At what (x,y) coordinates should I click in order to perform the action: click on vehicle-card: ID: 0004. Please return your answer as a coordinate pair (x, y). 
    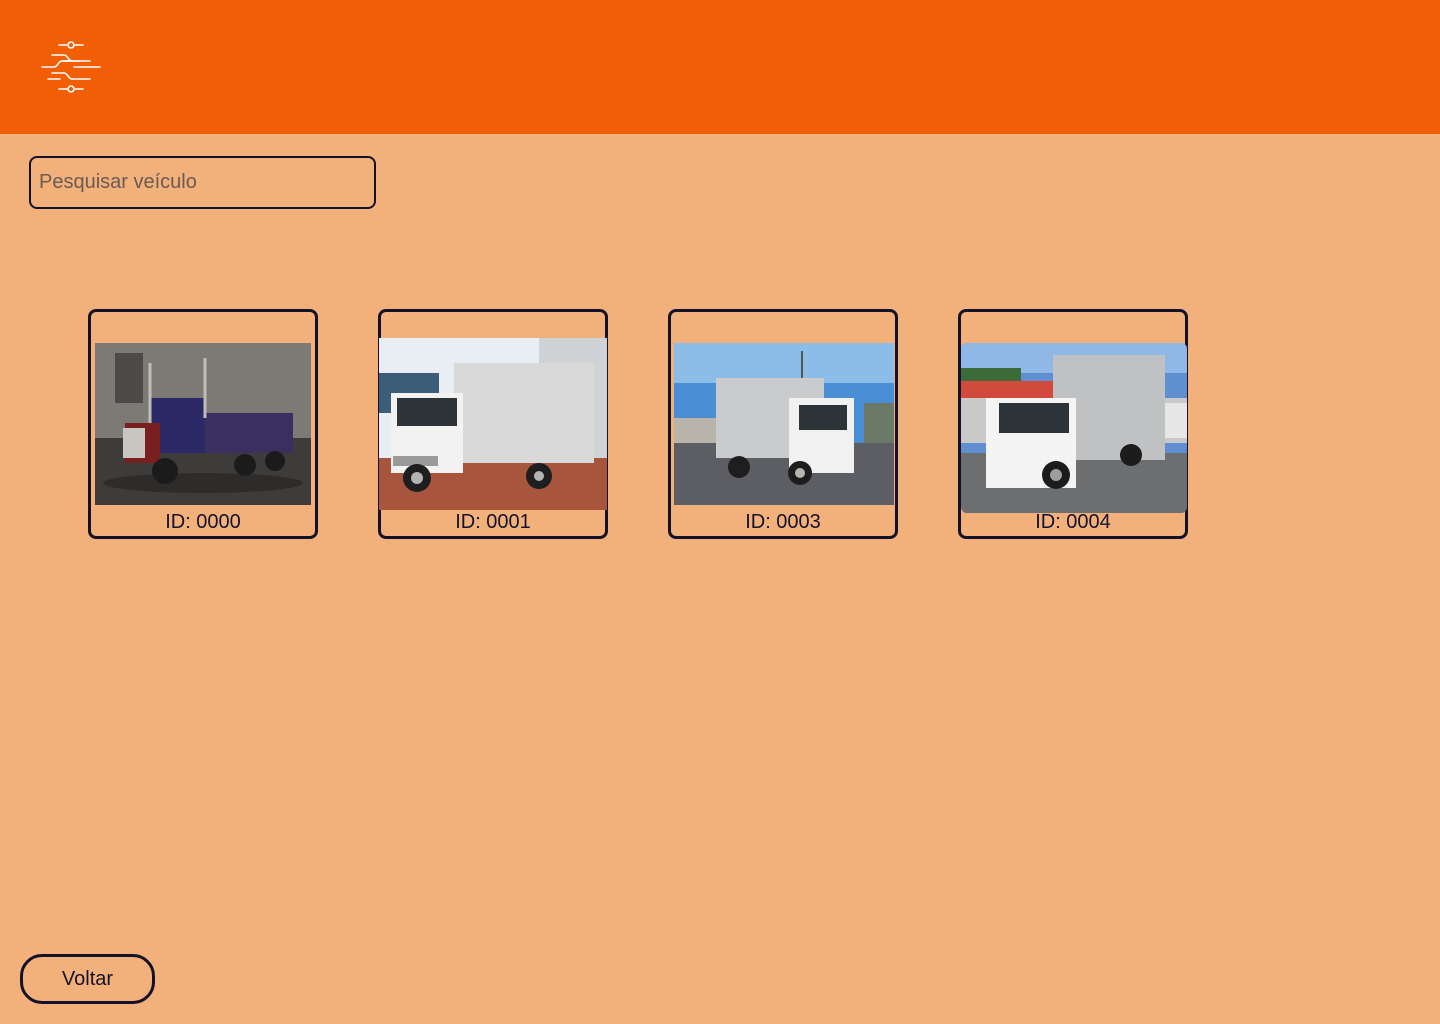
    Looking at the image, I should click on (1073, 424).